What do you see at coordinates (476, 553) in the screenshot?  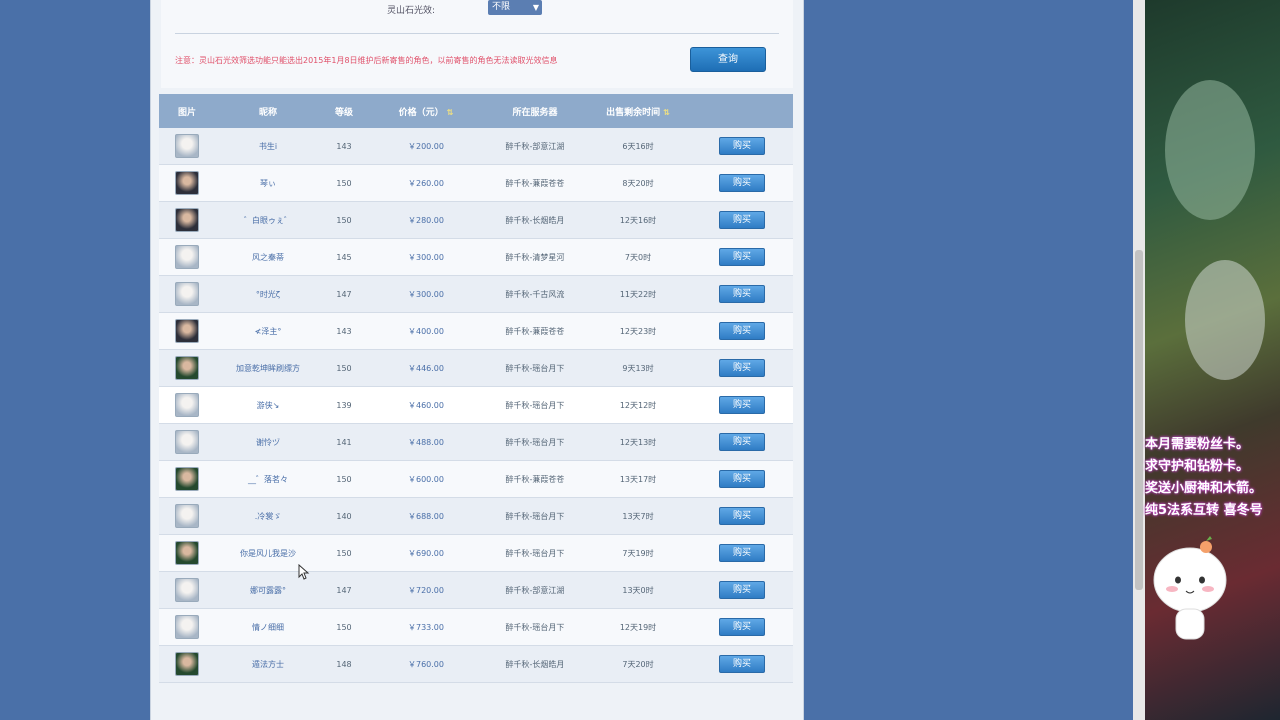 I see `table-row: 你是风儿我是沙 150 ￥690.00 醉千秋-瑶台月下 7天19时 购买` at bounding box center [476, 553].